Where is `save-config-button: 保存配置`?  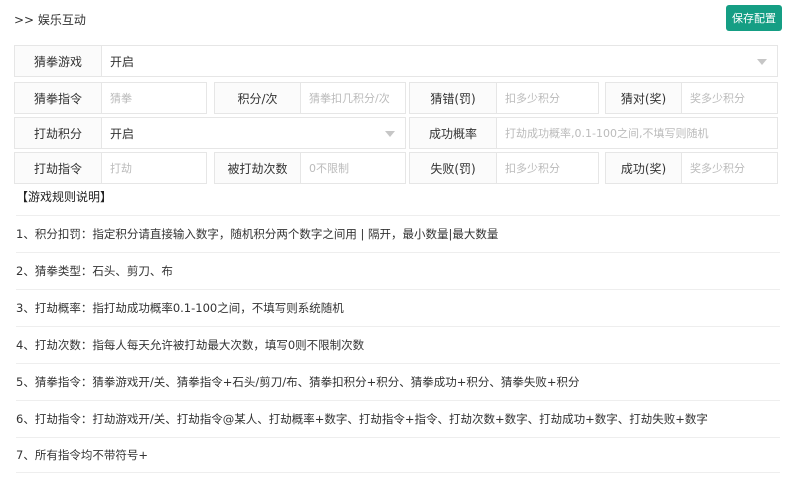 save-config-button: 保存配置 is located at coordinates (754, 18).